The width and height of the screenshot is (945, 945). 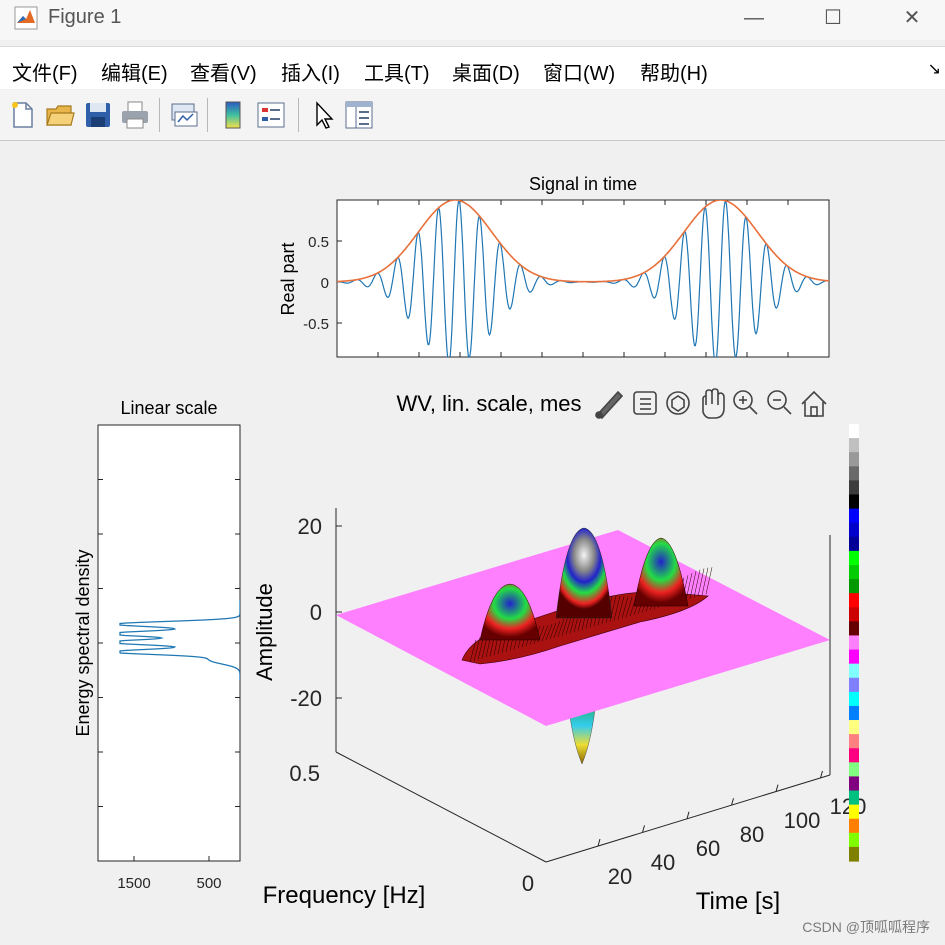 What do you see at coordinates (713, 403) in the screenshot?
I see `pan-icon` at bounding box center [713, 403].